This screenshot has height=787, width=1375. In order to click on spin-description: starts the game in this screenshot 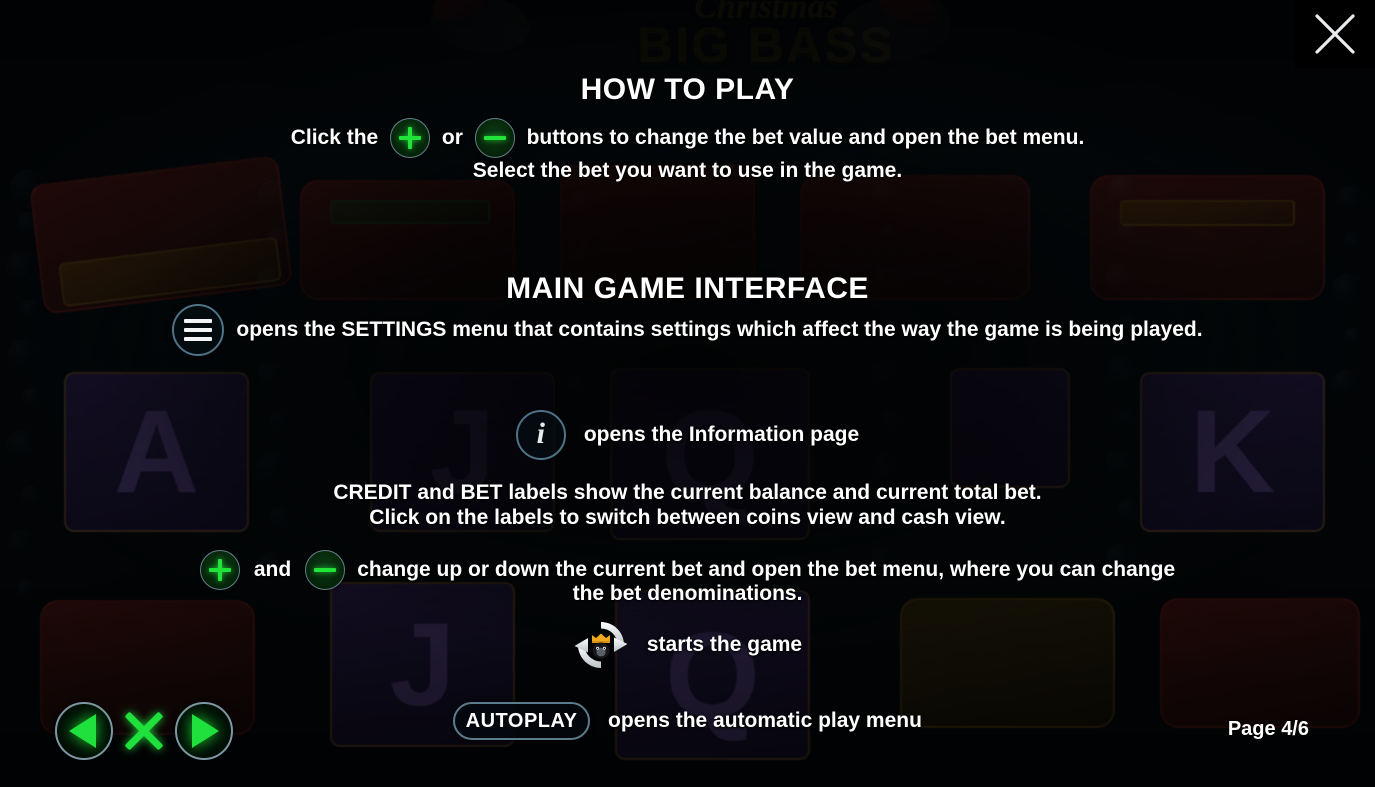, I will do `click(724, 644)`.